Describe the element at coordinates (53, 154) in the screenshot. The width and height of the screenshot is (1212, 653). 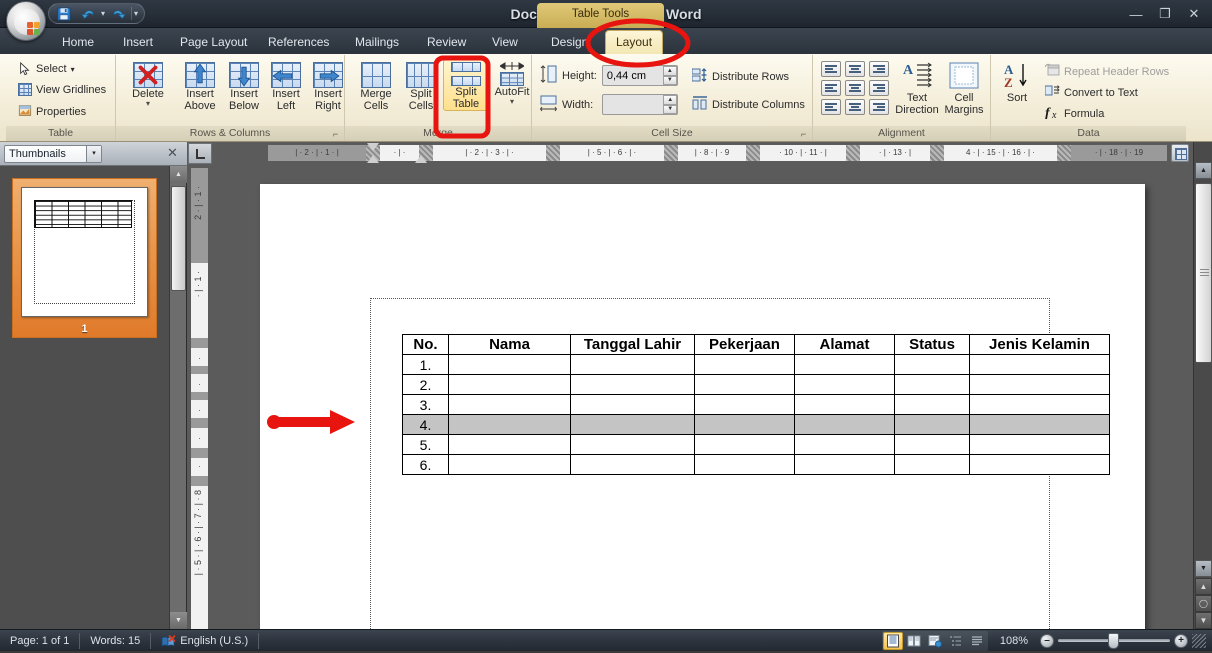
I see `thumbnails-dropdown: Thumbnails ▾` at that location.